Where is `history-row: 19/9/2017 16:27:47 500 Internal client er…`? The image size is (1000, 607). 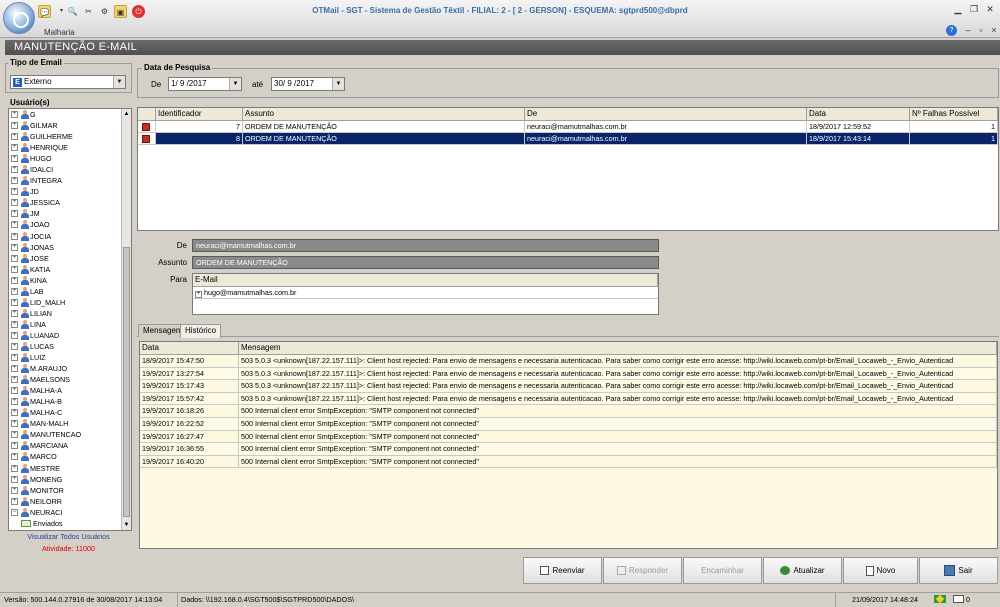
history-row: 19/9/2017 16:27:47 500 Internal client er… is located at coordinates (568, 437).